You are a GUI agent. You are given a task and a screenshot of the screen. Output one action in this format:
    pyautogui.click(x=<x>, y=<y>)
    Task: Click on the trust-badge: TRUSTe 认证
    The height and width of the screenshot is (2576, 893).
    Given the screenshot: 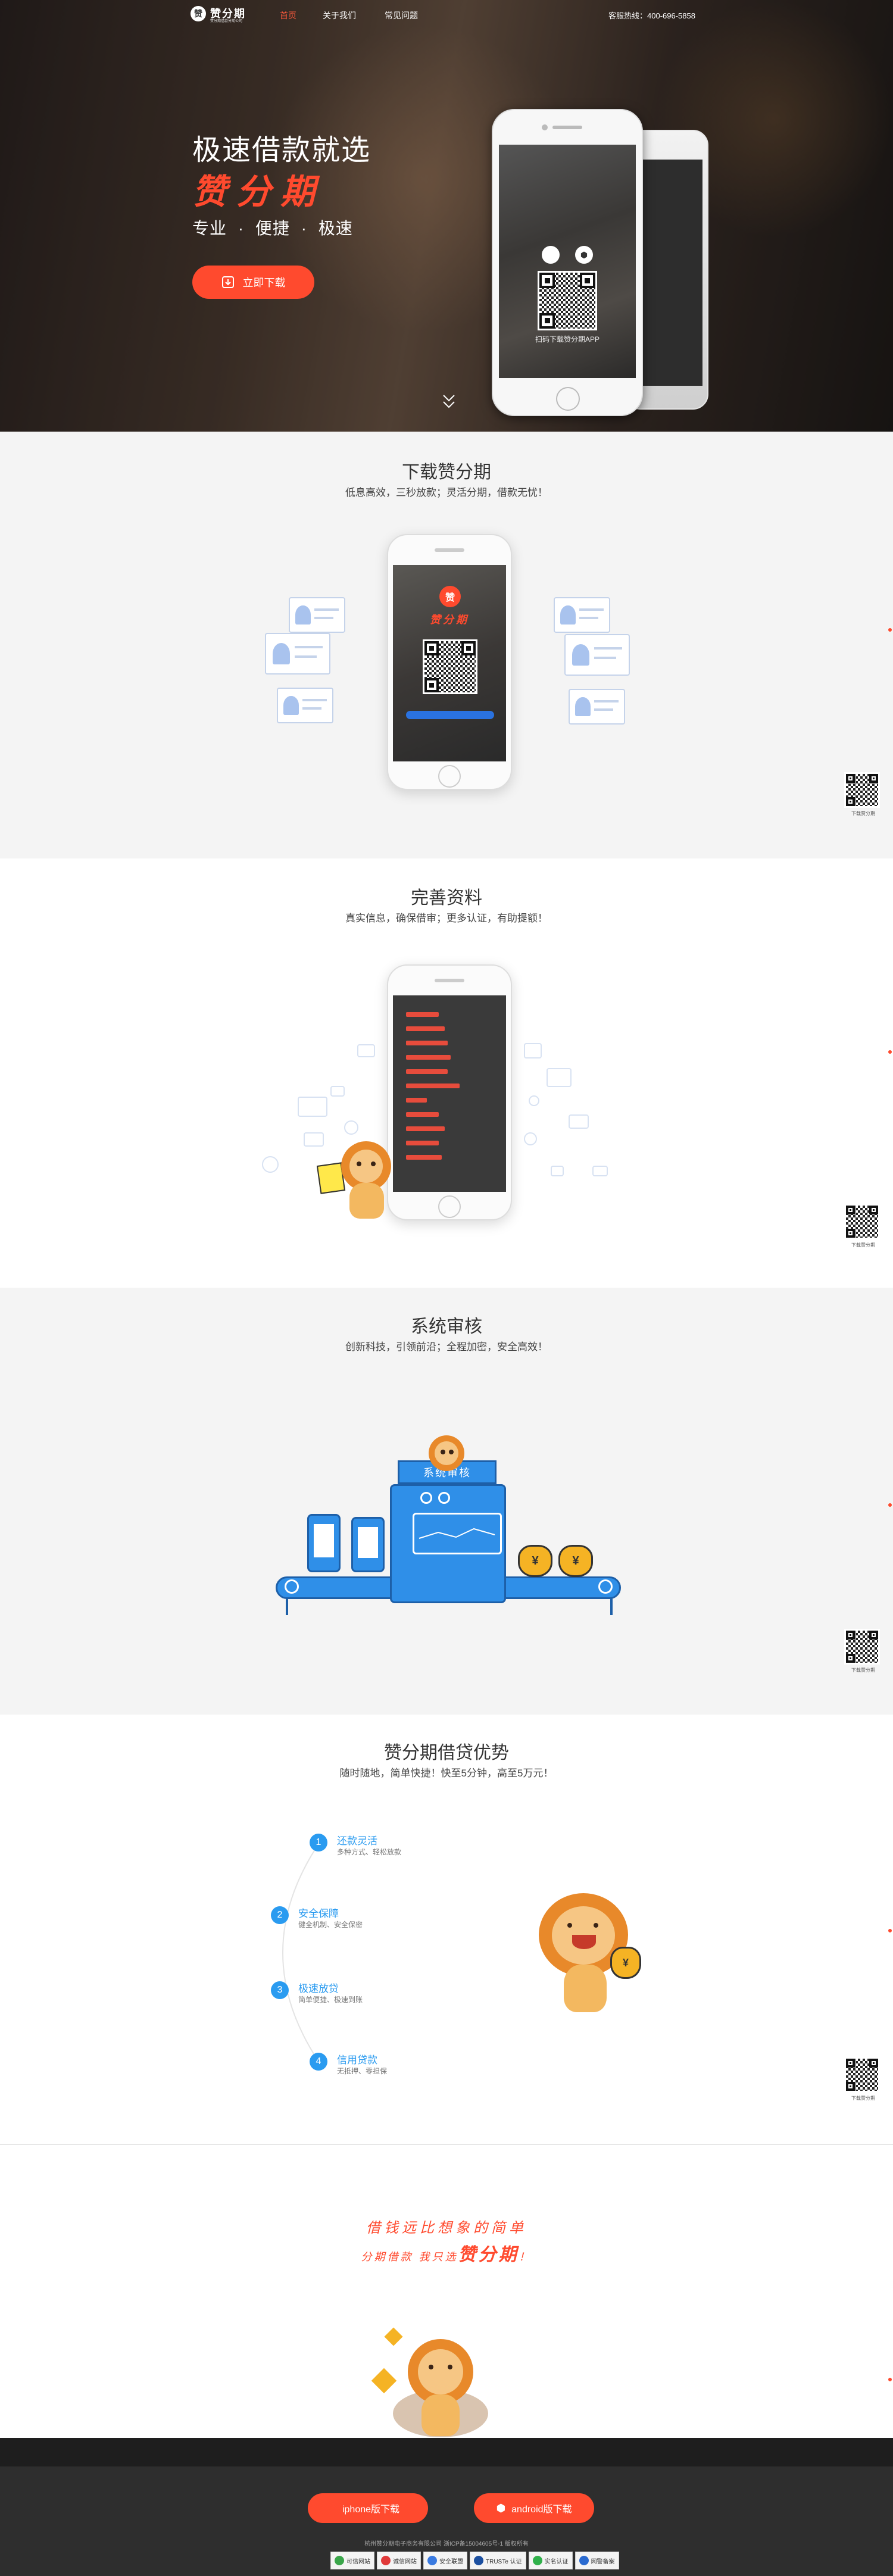 What is the action you would take?
    pyautogui.click(x=498, y=2560)
    